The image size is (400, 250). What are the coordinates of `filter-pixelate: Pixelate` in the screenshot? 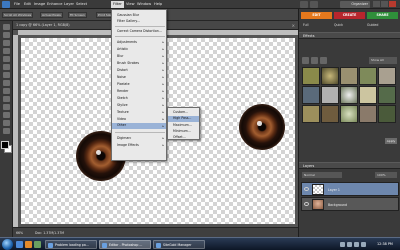 It's located at (123, 84).